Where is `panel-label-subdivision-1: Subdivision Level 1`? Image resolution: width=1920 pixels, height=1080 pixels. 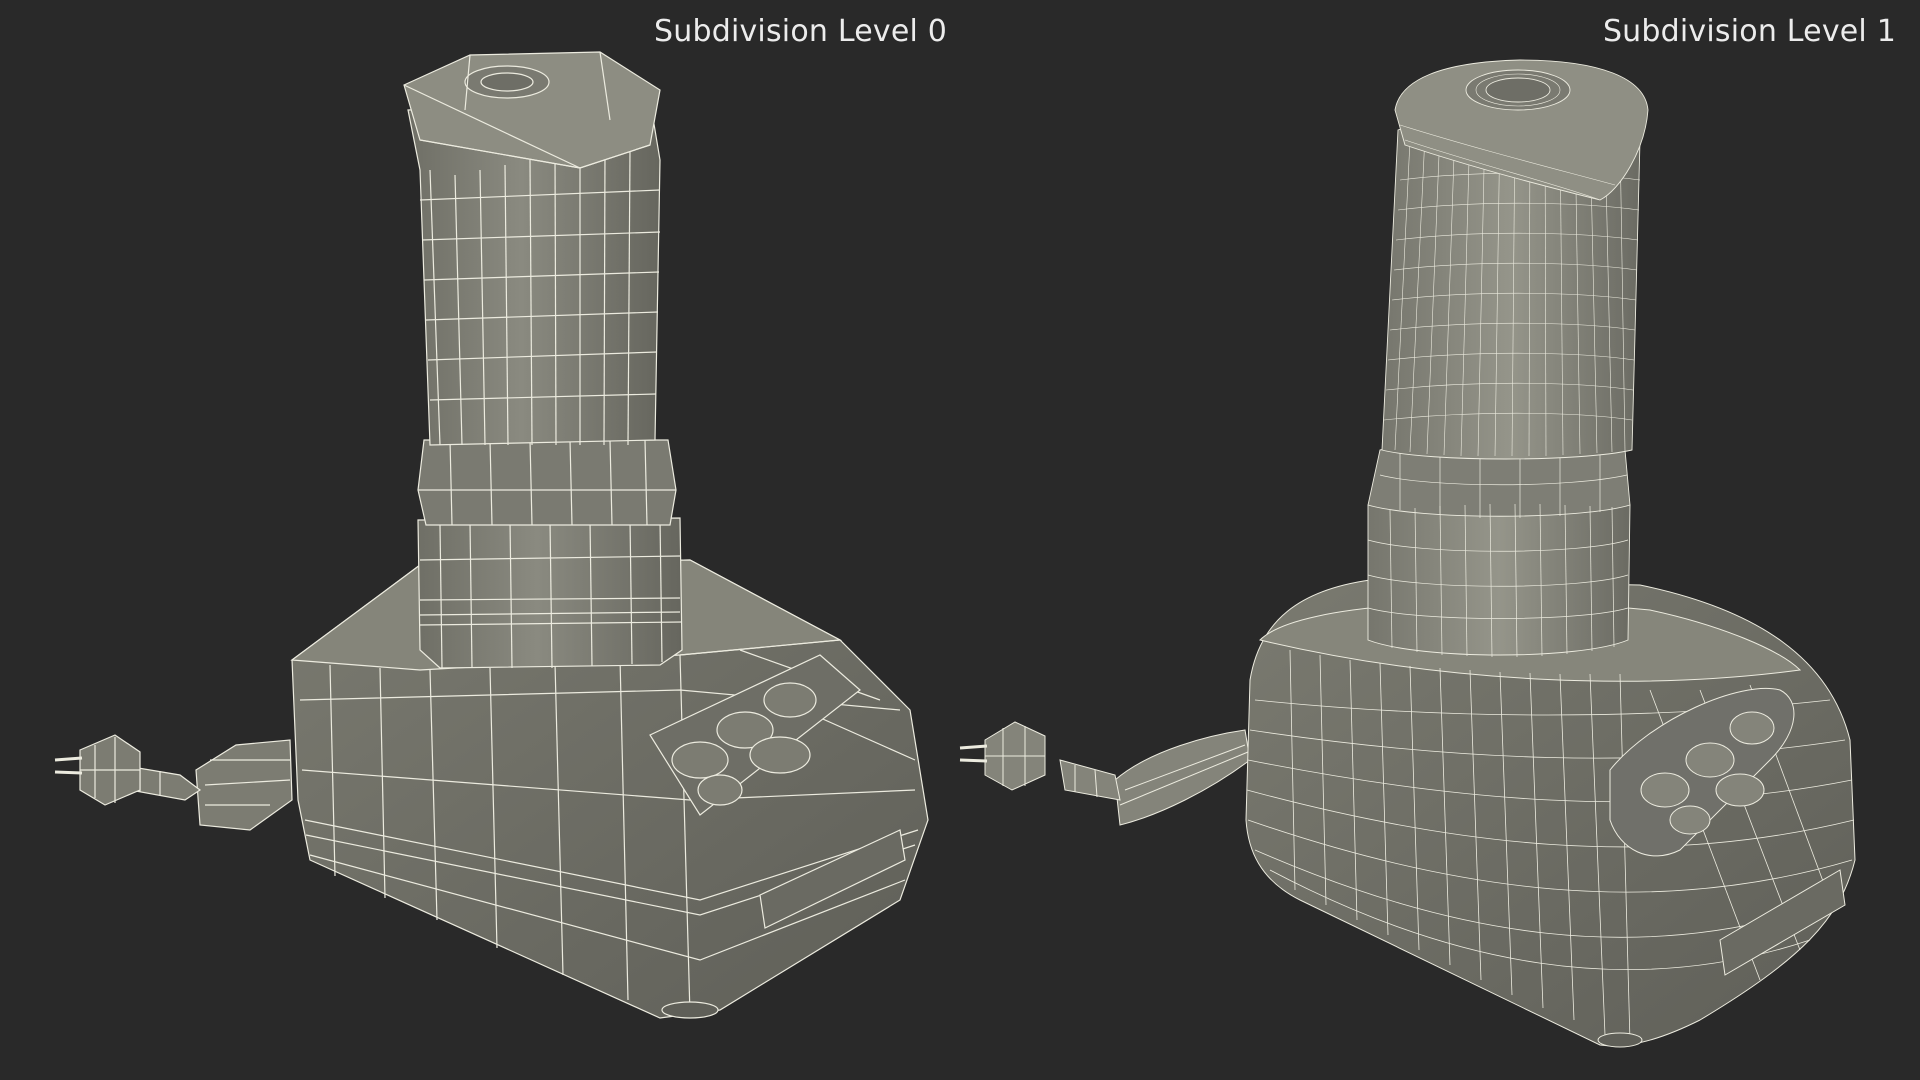 panel-label-subdivision-1: Subdivision Level 1 is located at coordinates (1749, 31).